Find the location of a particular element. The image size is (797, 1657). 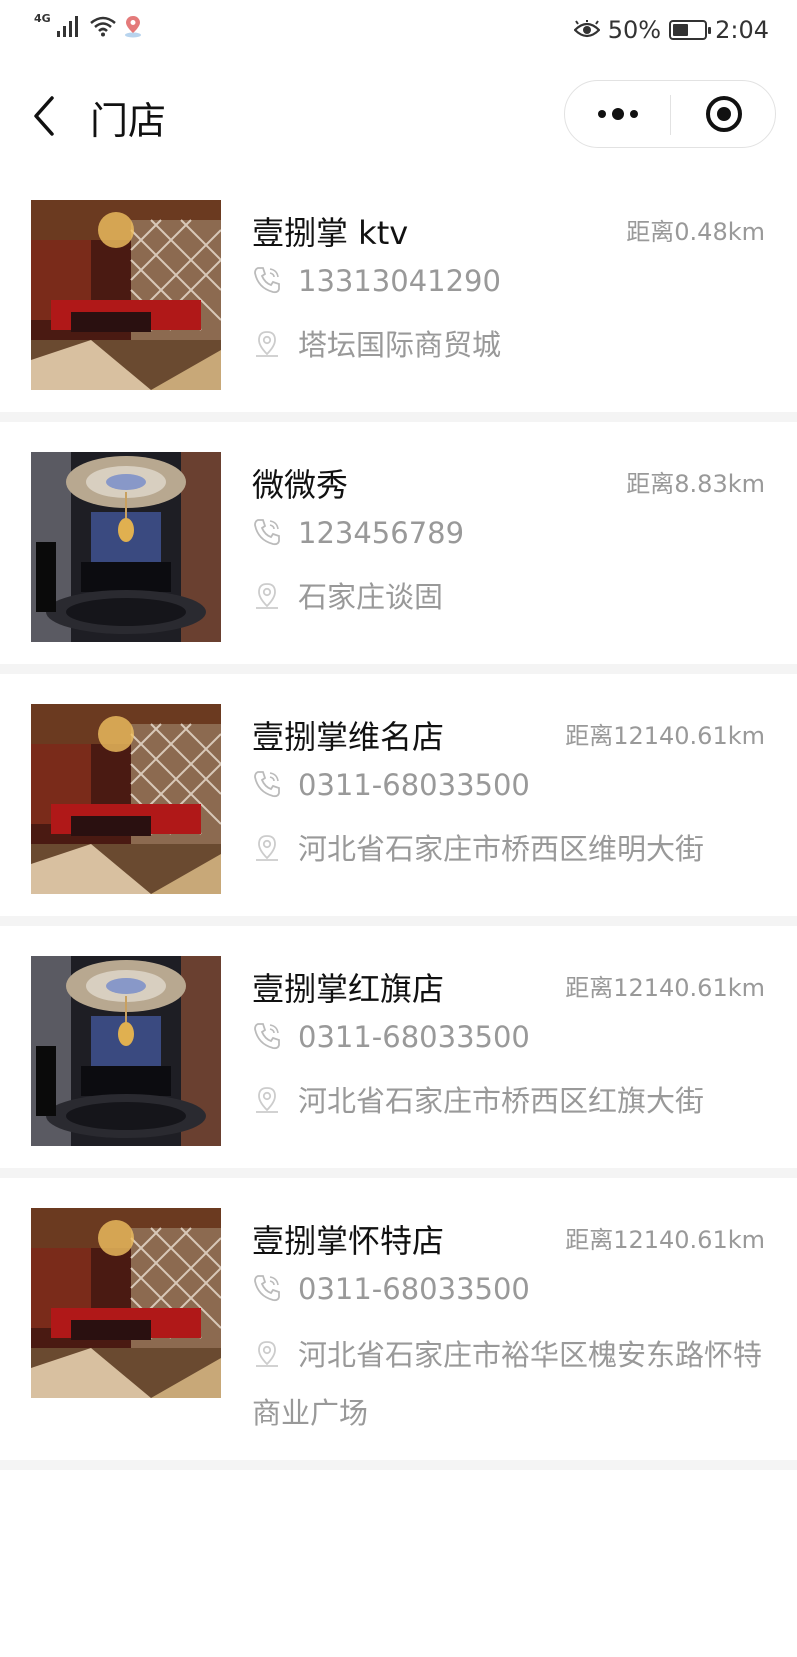

store-address-row: 塔坛国际商贸城 is located at coordinates (376, 343).